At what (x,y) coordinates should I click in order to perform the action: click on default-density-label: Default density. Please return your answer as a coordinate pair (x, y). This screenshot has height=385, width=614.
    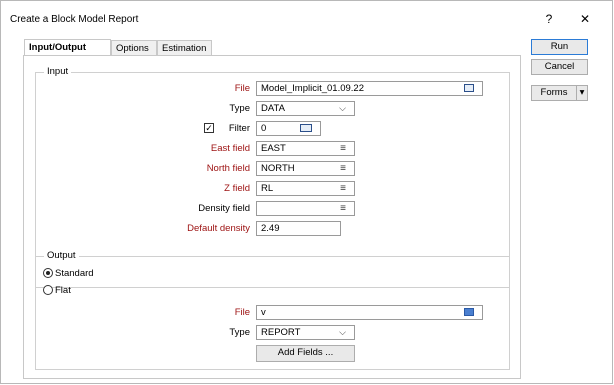
    Looking at the image, I should click on (218, 228).